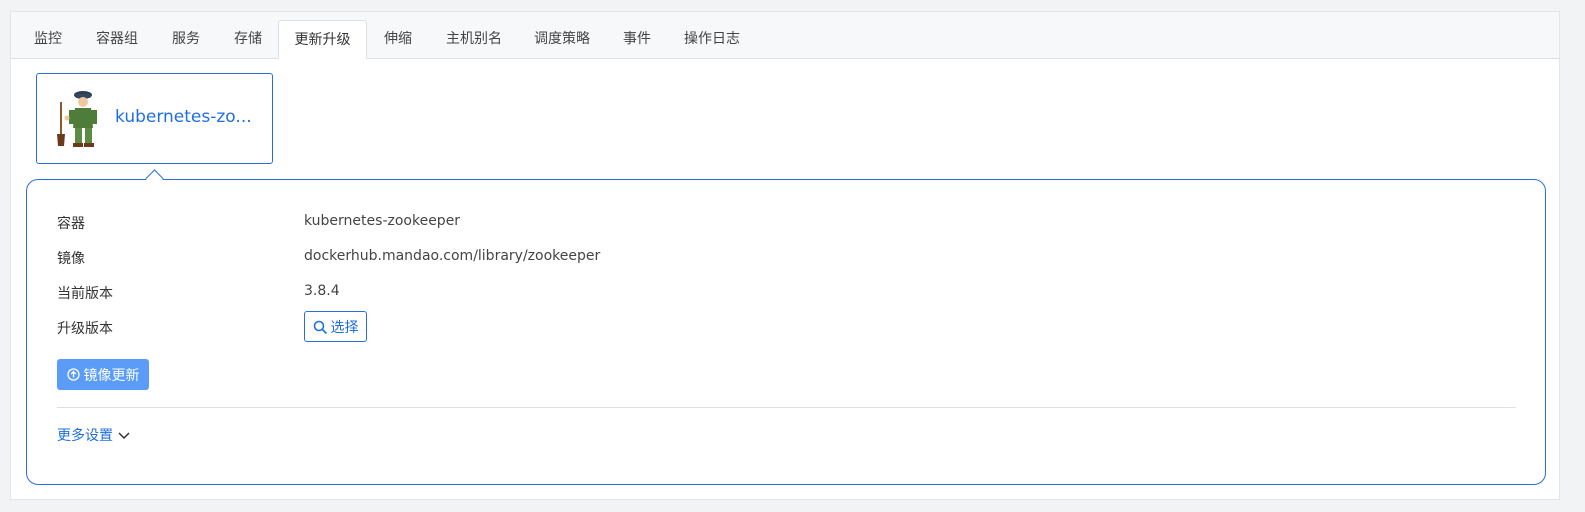 The height and width of the screenshot is (512, 1585). What do you see at coordinates (785, 35) in the screenshot?
I see `tab-bar: 监控 容器组 服务 存储 更新升级 伸缩 主机别名 调度策略 事件 操作日志` at bounding box center [785, 35].